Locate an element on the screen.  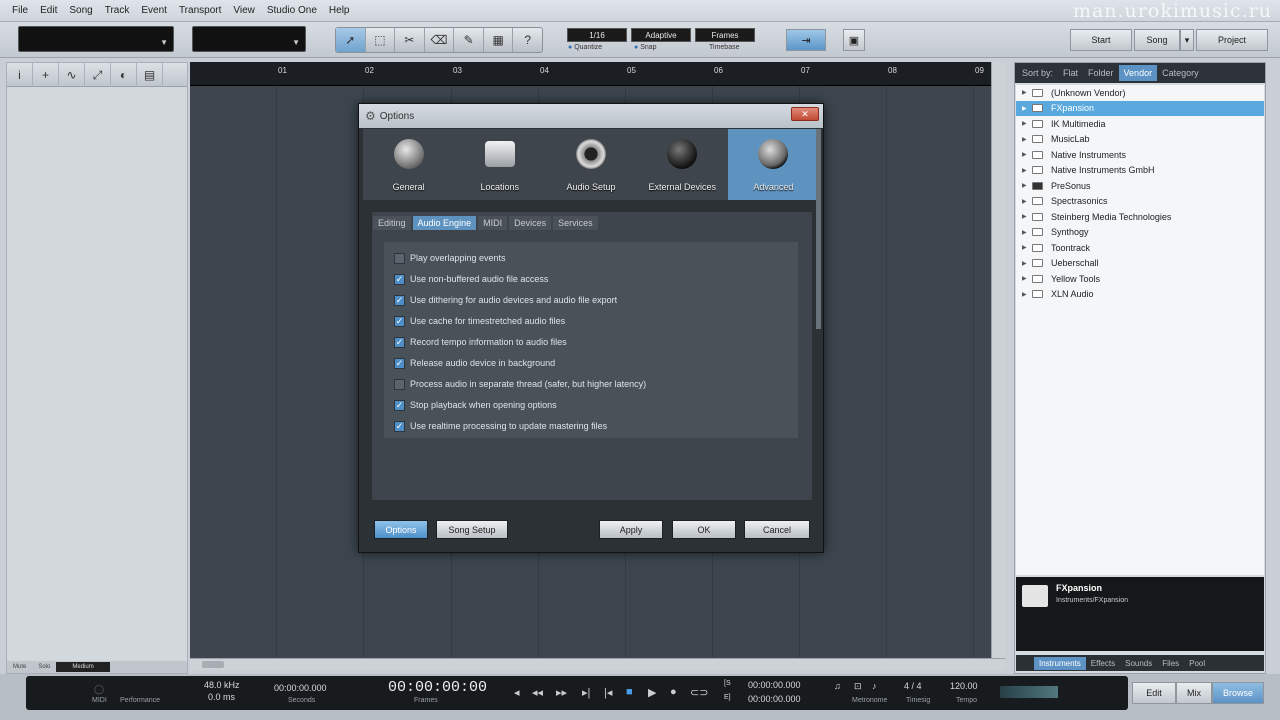
mute-label: Mute is located at coordinates (19, 667).